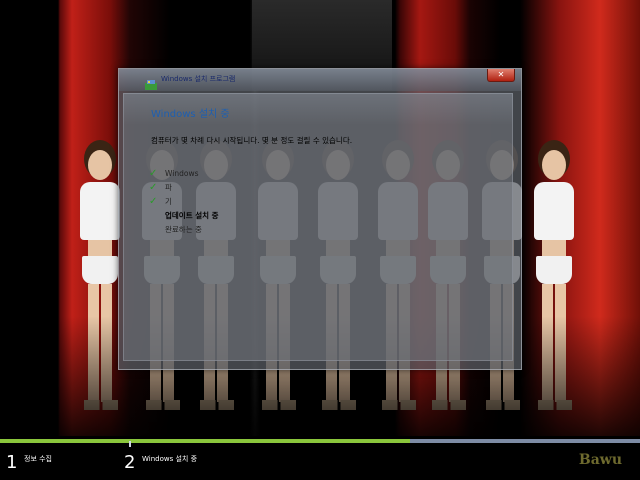 The width and height of the screenshot is (640, 480). I want to click on phase-label: Windows 설치 중, so click(170, 459).